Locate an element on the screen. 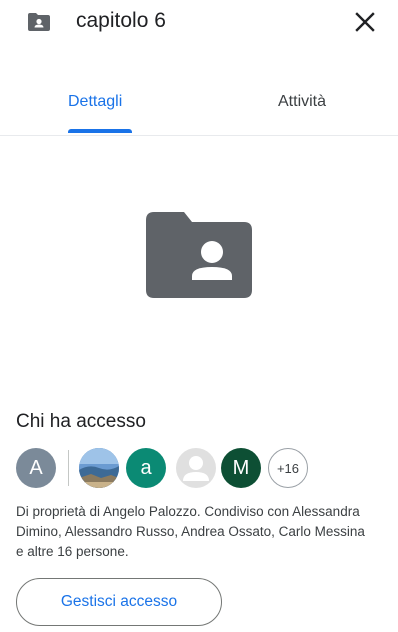 This screenshot has height=632, width=398. tab-activity: Attività is located at coordinates (302, 102).